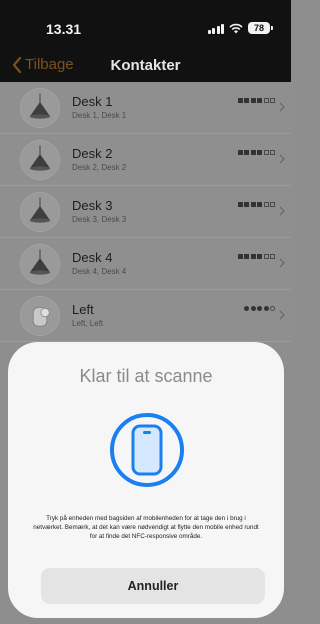 The image size is (320, 624). Describe the element at coordinates (92, 205) in the screenshot. I see `contact-name: Desk 3` at that location.